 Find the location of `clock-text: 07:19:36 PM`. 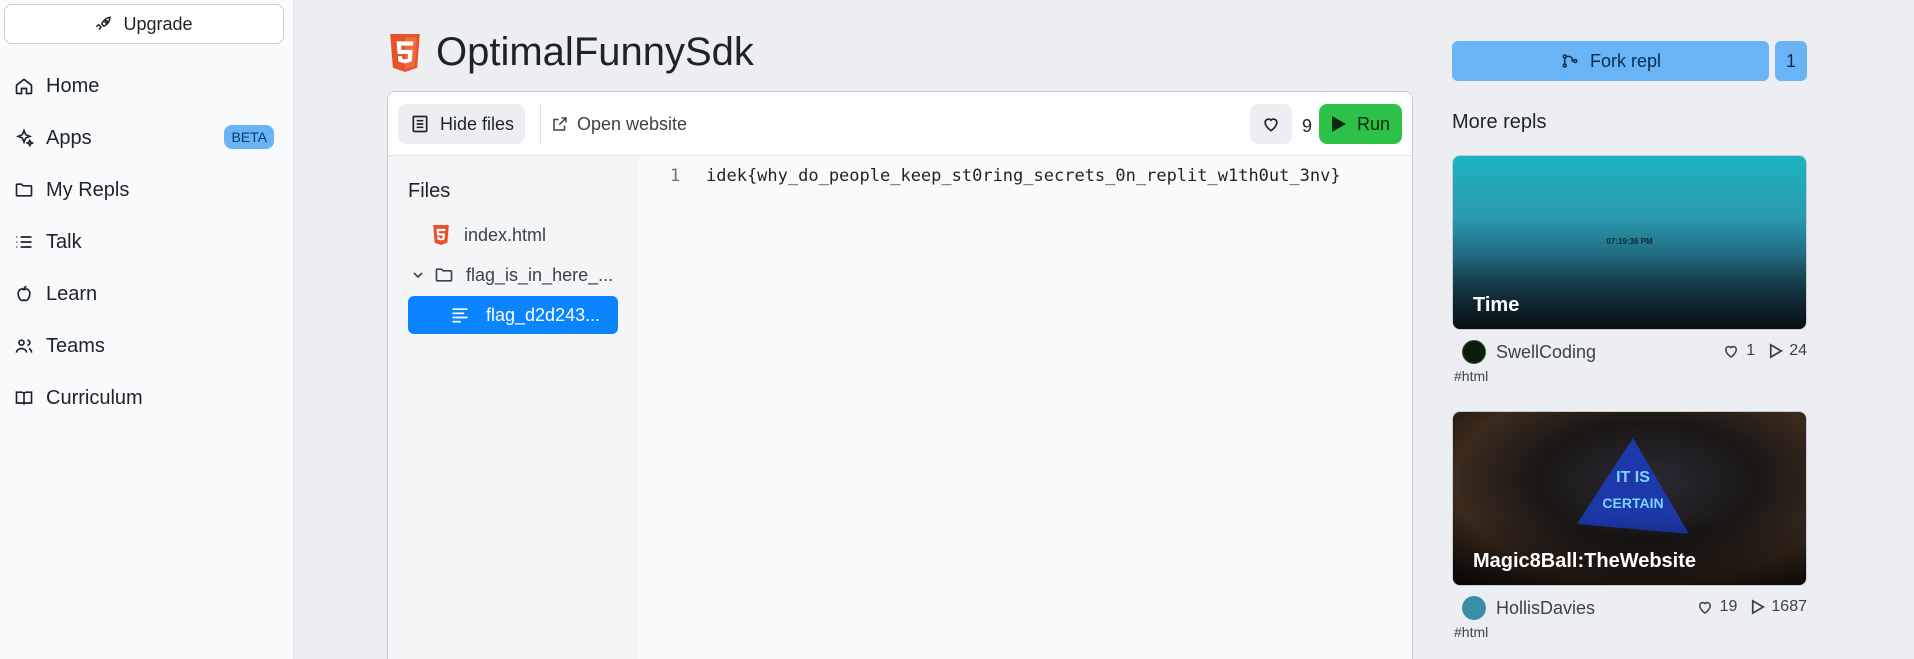

clock-text: 07:19:36 PM is located at coordinates (1629, 241).